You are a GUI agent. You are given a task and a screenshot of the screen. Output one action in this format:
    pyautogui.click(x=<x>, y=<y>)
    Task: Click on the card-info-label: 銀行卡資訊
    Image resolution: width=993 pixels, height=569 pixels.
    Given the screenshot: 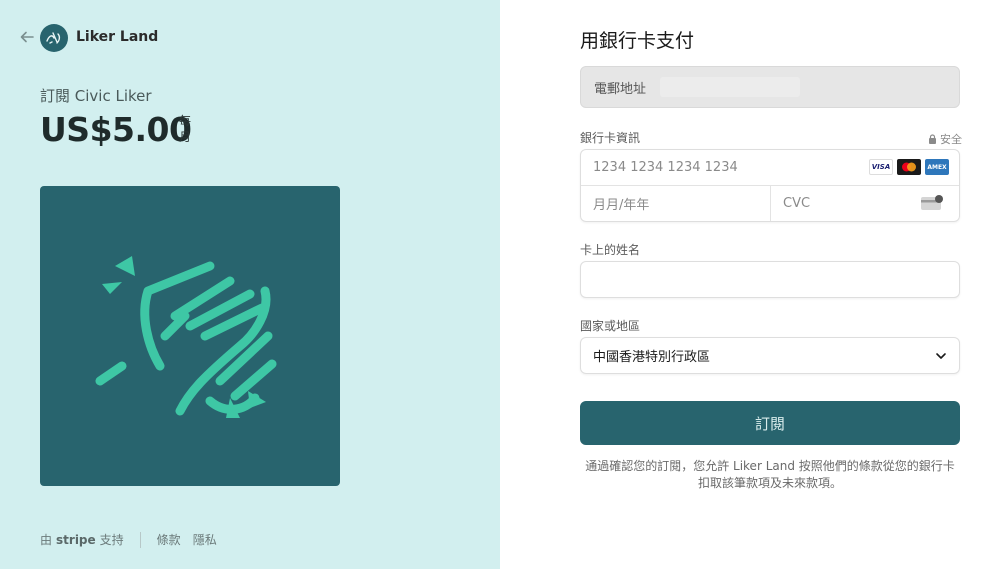 What is the action you would take?
    pyautogui.click(x=610, y=138)
    